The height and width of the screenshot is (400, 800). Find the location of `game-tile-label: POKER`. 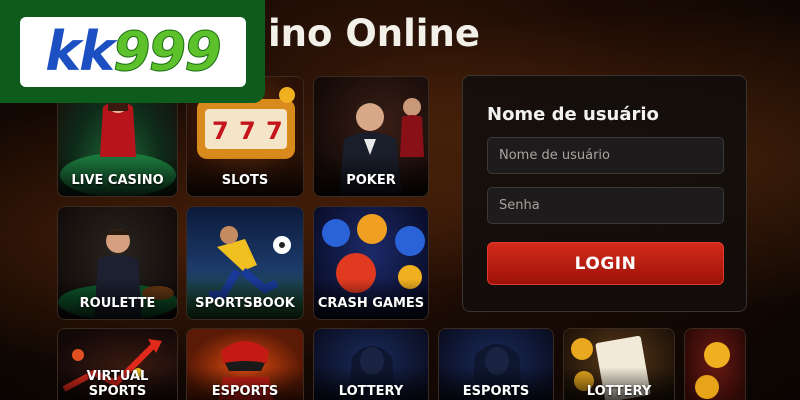

game-tile-label: POKER is located at coordinates (371, 180).